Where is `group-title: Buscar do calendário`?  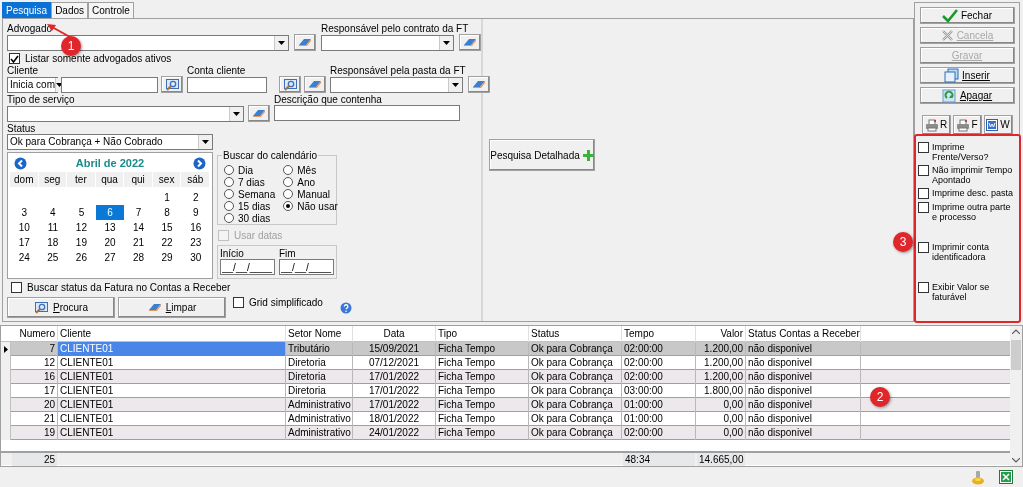 group-title: Buscar do calendário is located at coordinates (270, 155).